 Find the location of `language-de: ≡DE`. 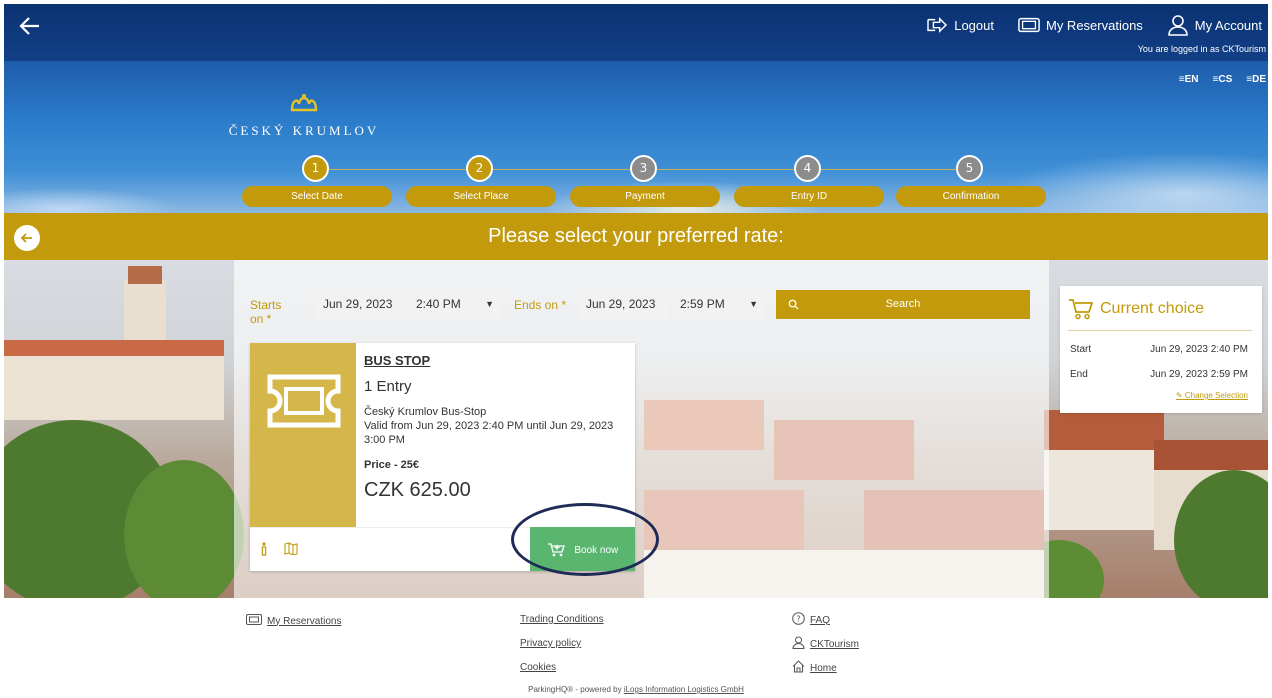

language-de: ≡DE is located at coordinates (1256, 79).